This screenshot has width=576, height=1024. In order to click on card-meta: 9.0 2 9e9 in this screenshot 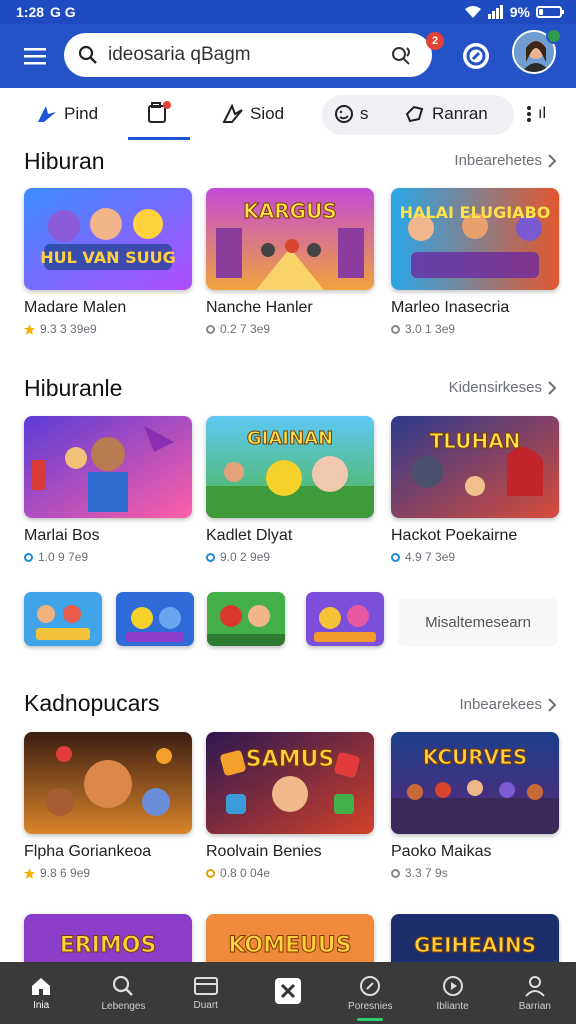, I will do `click(290, 557)`.